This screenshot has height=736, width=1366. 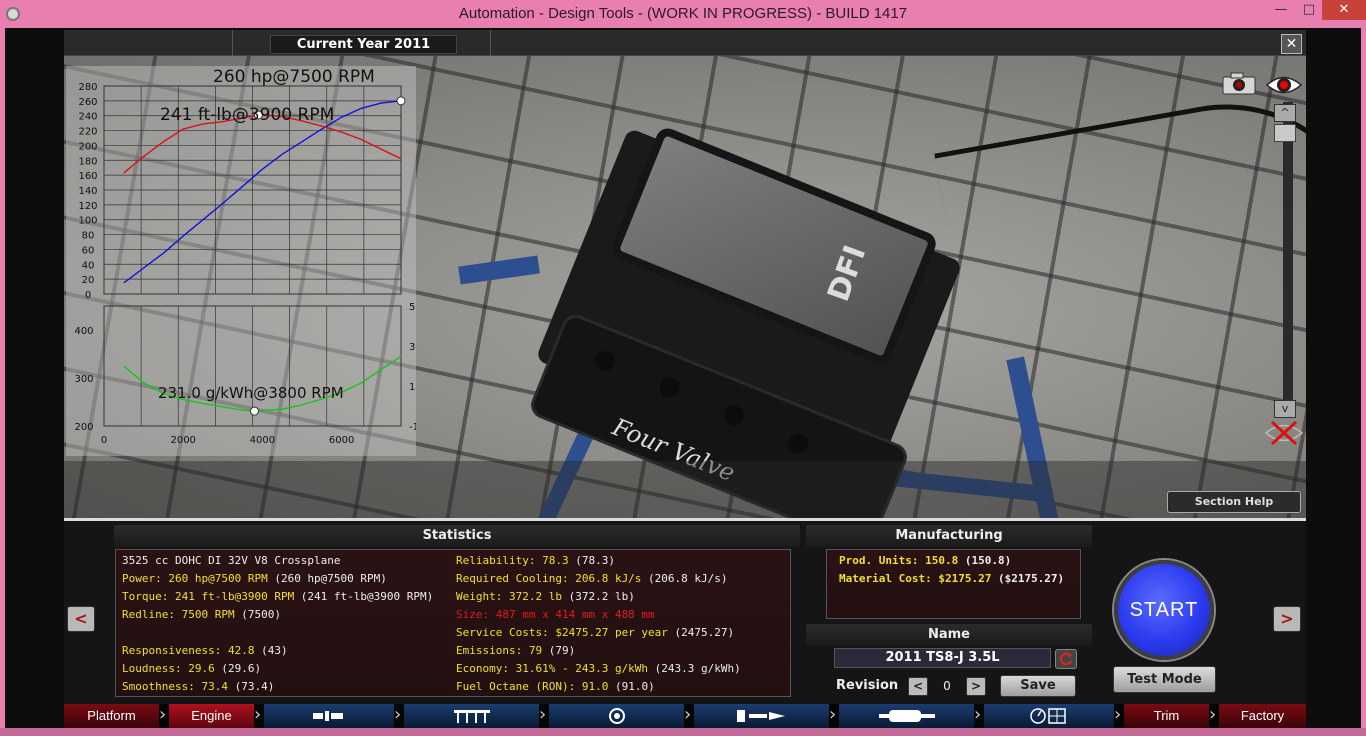 I want to click on stat-redline: Redline: 7500 RPM (7500), so click(x=201, y=614).